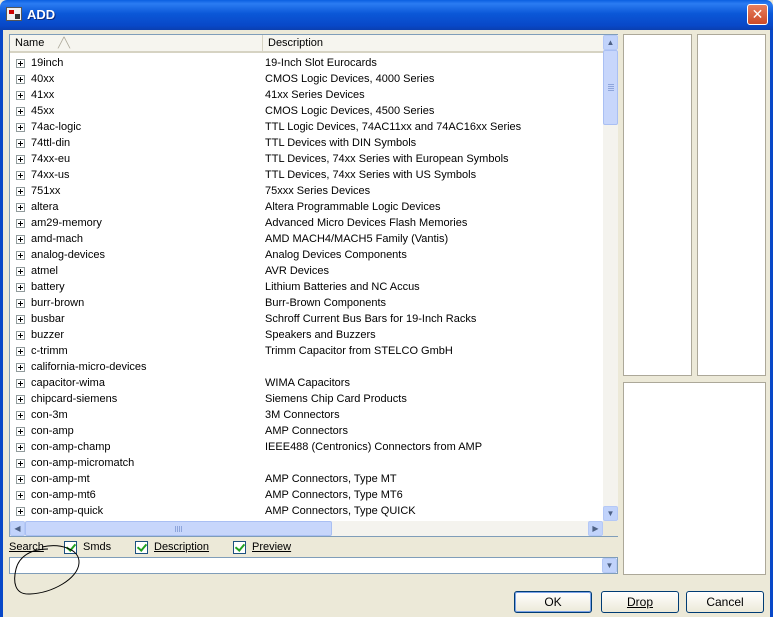 This screenshot has height=617, width=773. What do you see at coordinates (67, 511) in the screenshot?
I see `list-item-name: con-amp-quick` at bounding box center [67, 511].